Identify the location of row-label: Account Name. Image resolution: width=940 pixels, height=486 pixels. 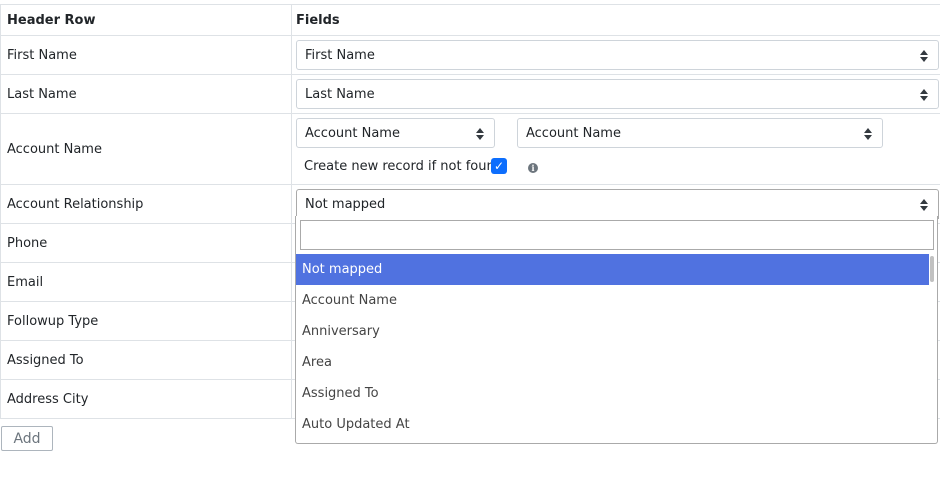
(54, 149).